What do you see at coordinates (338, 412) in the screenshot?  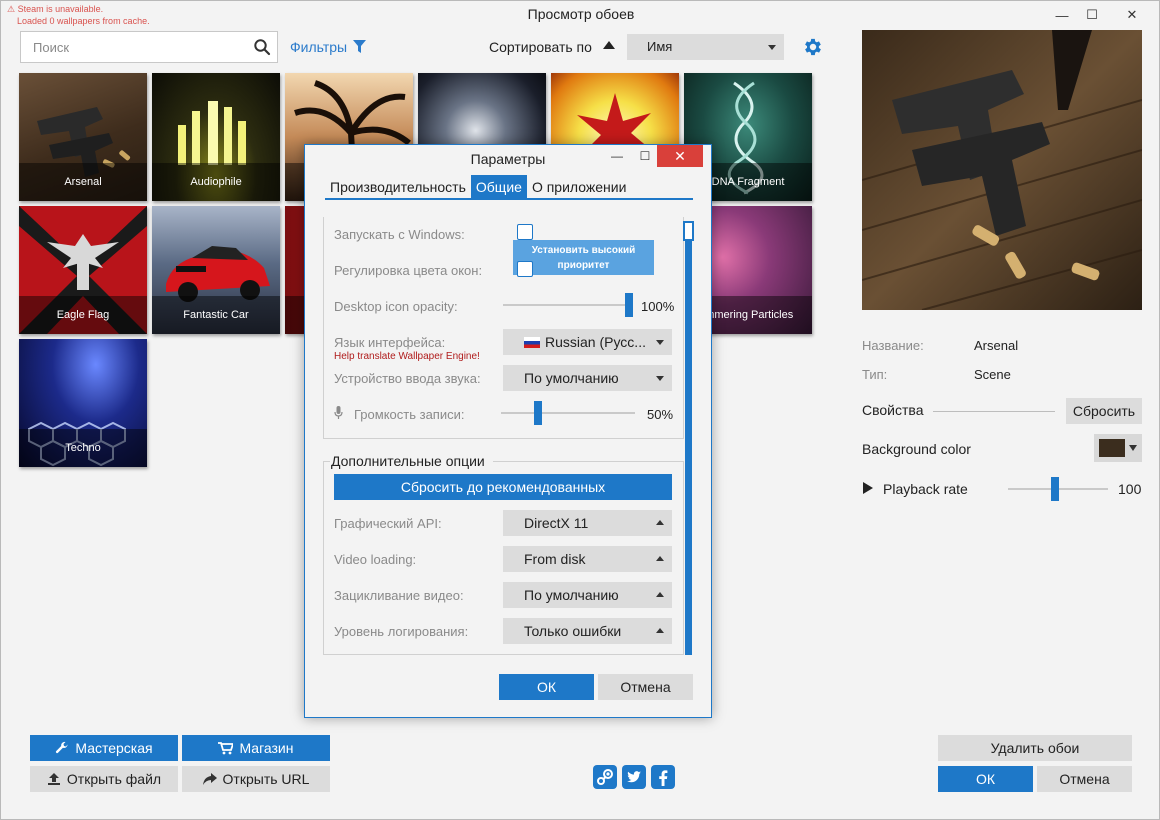 I see `microphone-icon` at bounding box center [338, 412].